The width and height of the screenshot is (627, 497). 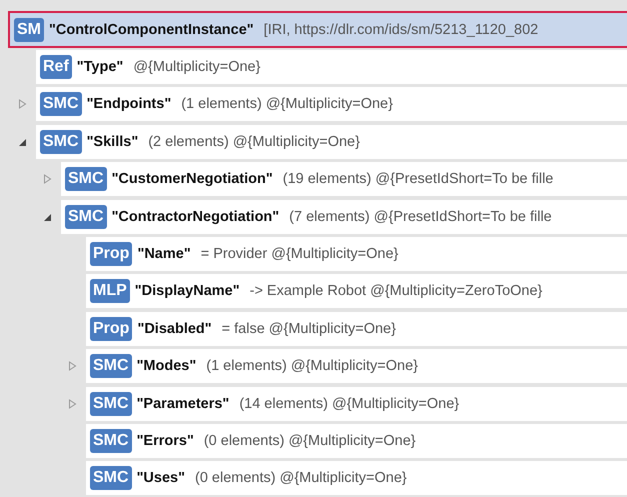 I want to click on tree-item: SMC "ContractorNegotiation" (7 elements) @{PresetIdShort=To be fille, so click(x=344, y=217).